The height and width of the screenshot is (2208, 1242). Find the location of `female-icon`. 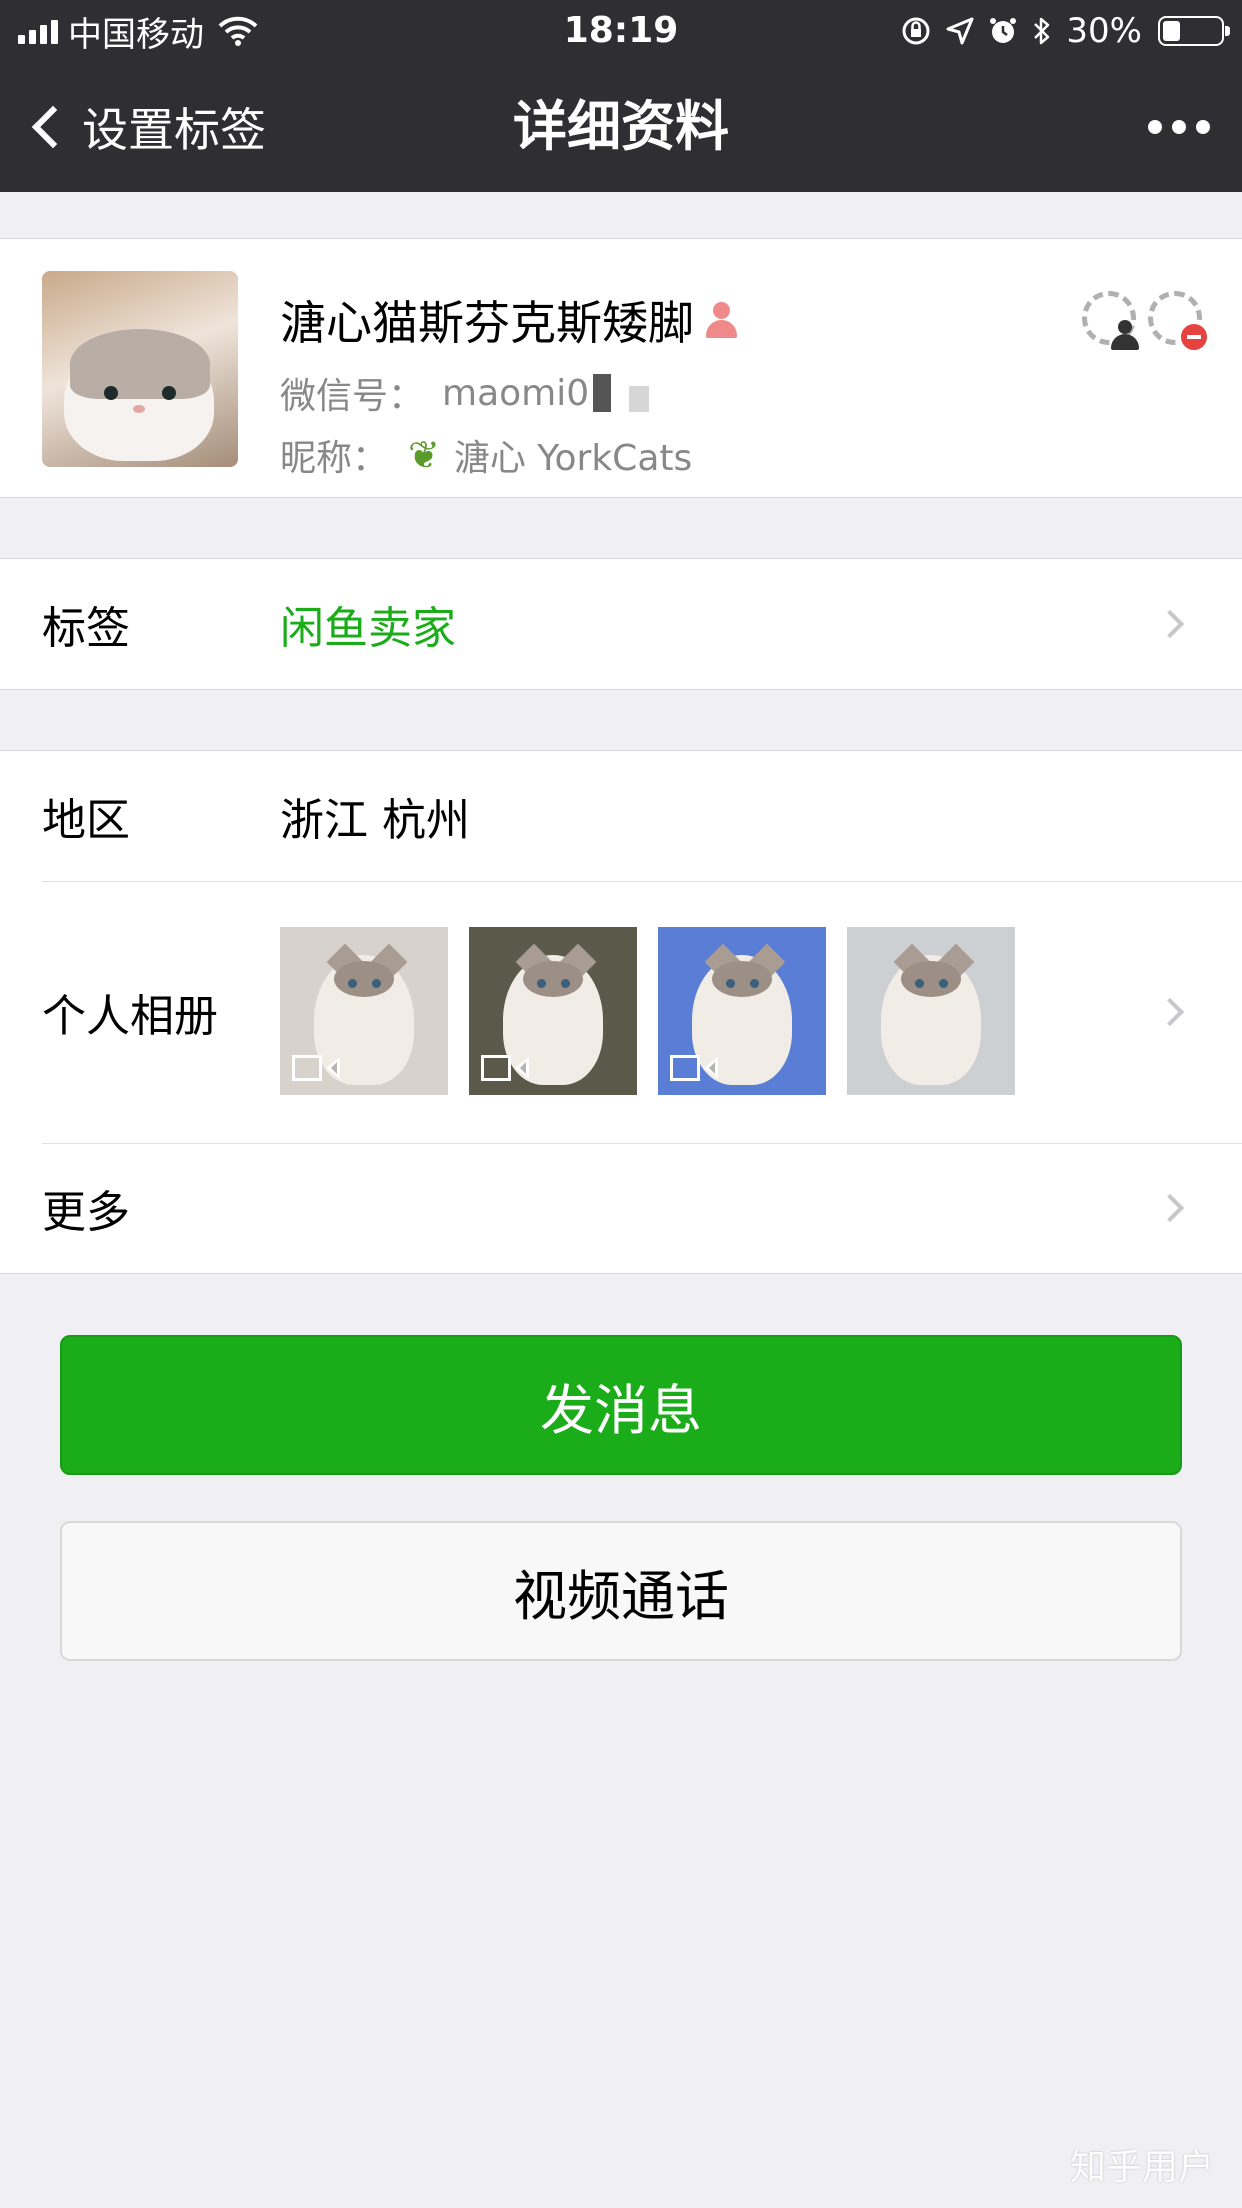

female-icon is located at coordinates (721, 320).